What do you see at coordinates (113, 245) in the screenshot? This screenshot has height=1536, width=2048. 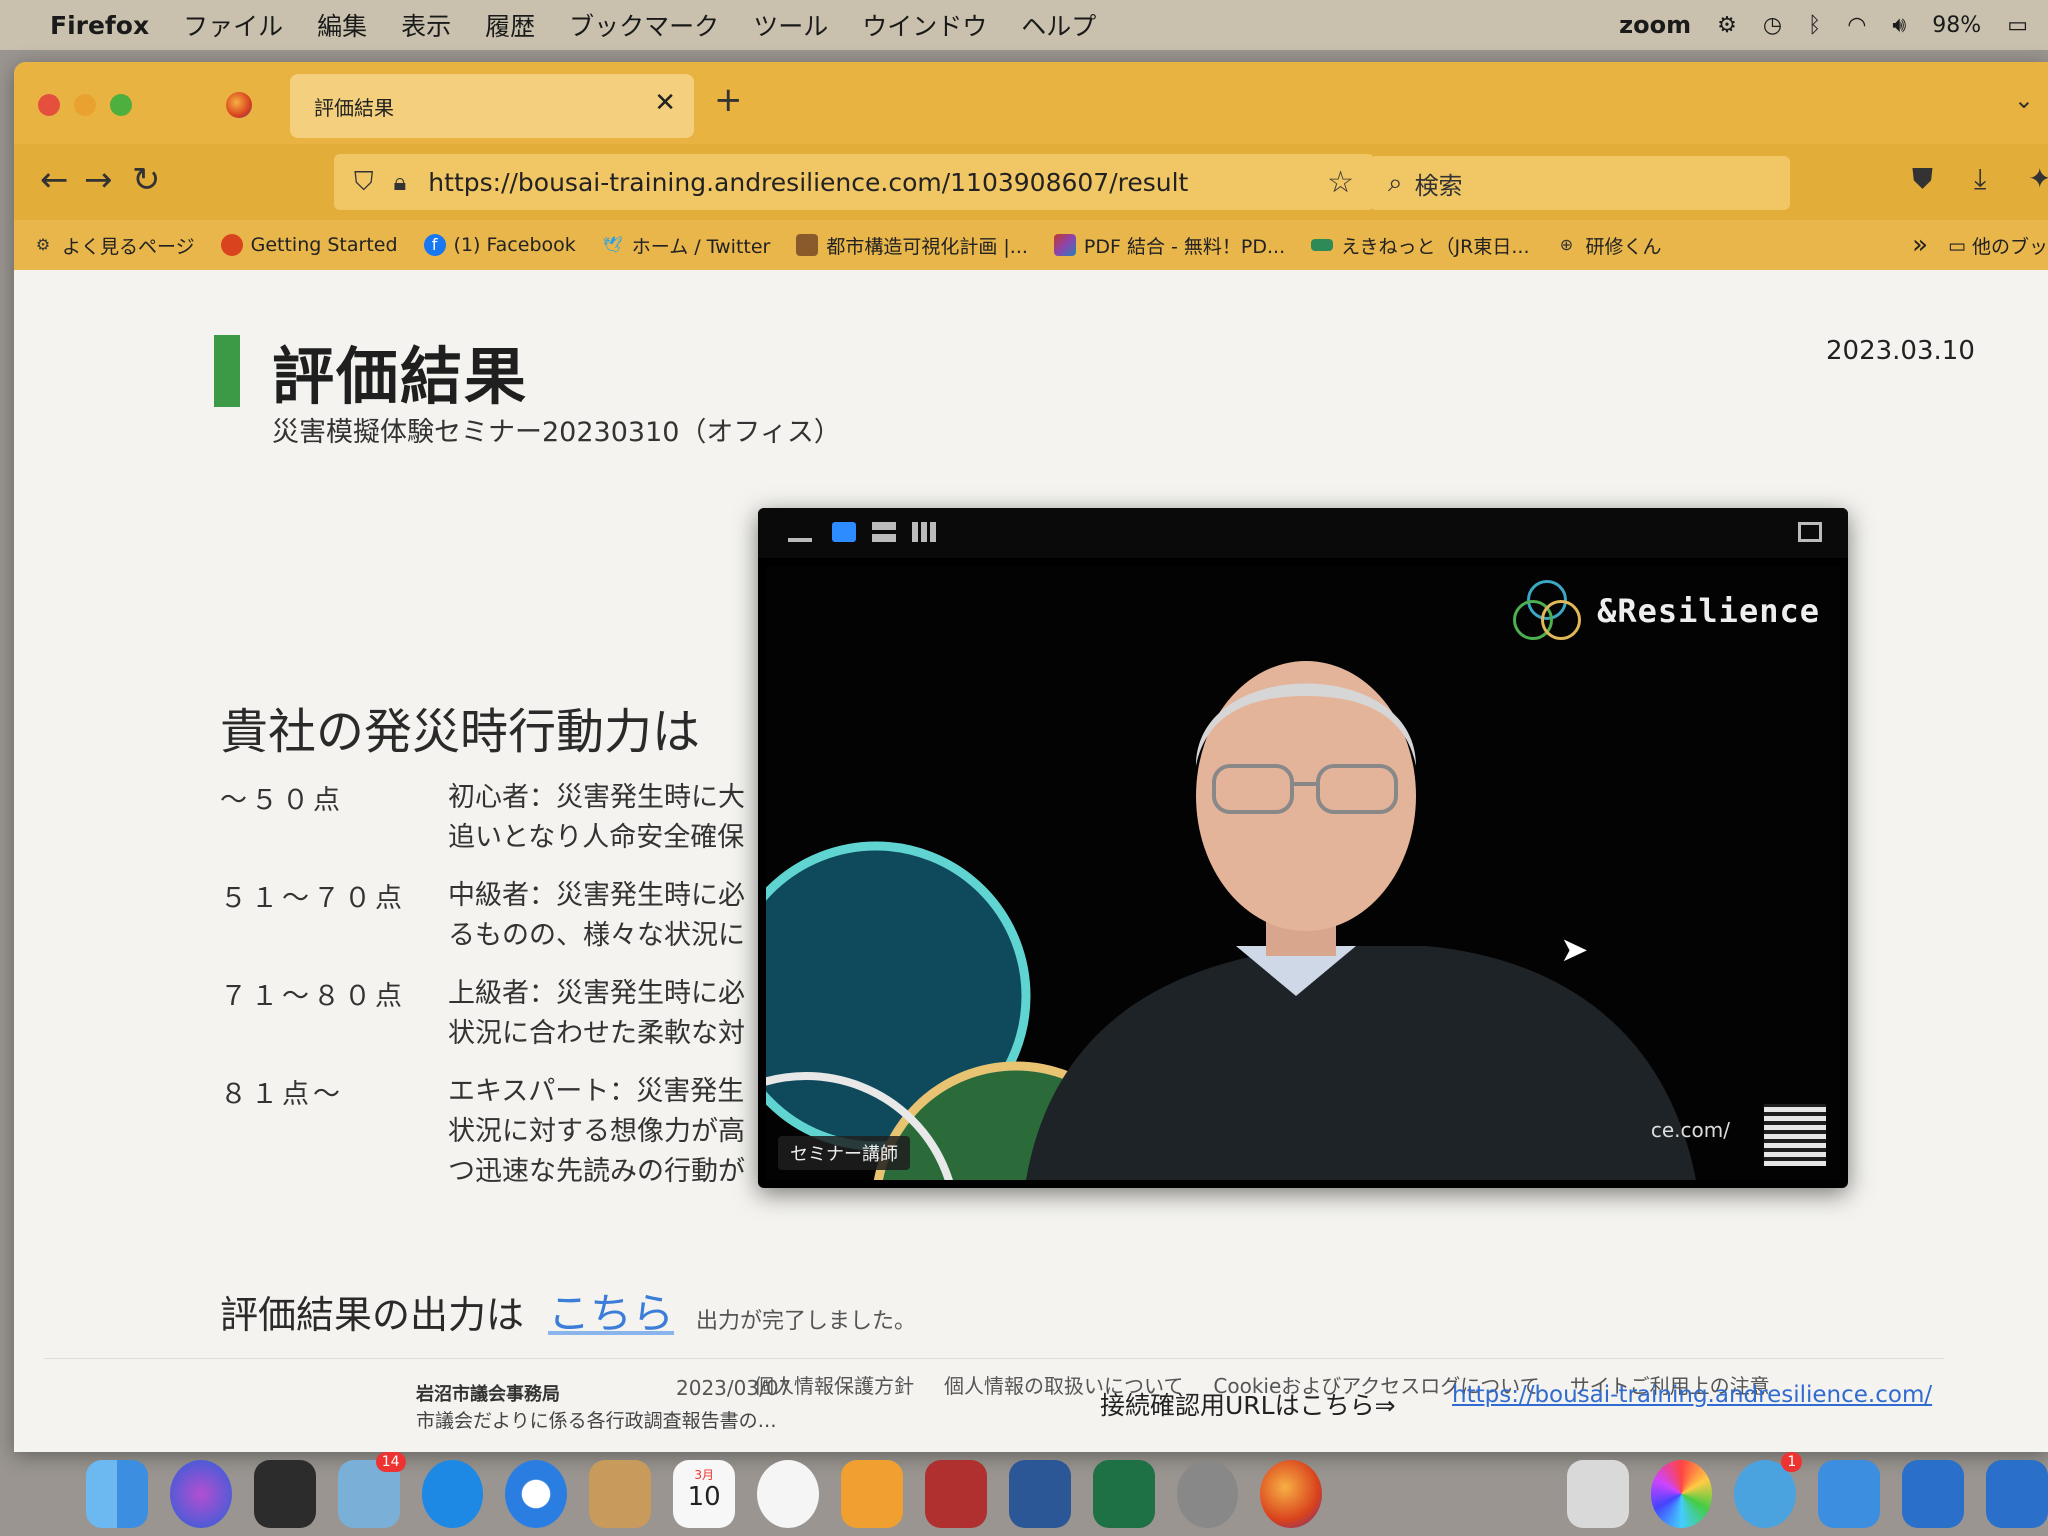 I see `bookmark-most-visited: ⚙ よく見るページ` at bounding box center [113, 245].